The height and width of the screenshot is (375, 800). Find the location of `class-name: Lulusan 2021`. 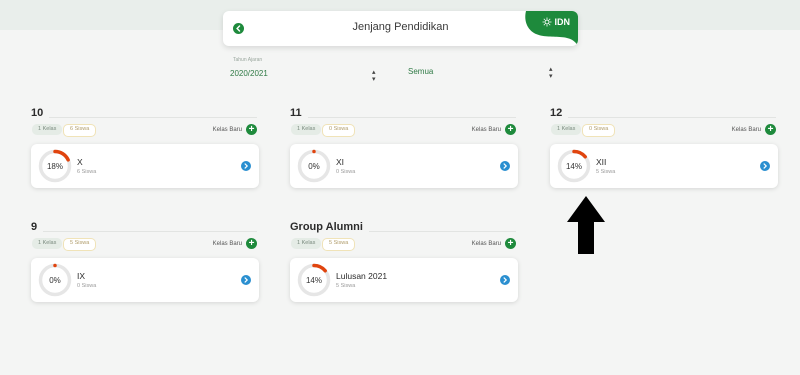

class-name: Lulusan 2021 is located at coordinates (362, 276).